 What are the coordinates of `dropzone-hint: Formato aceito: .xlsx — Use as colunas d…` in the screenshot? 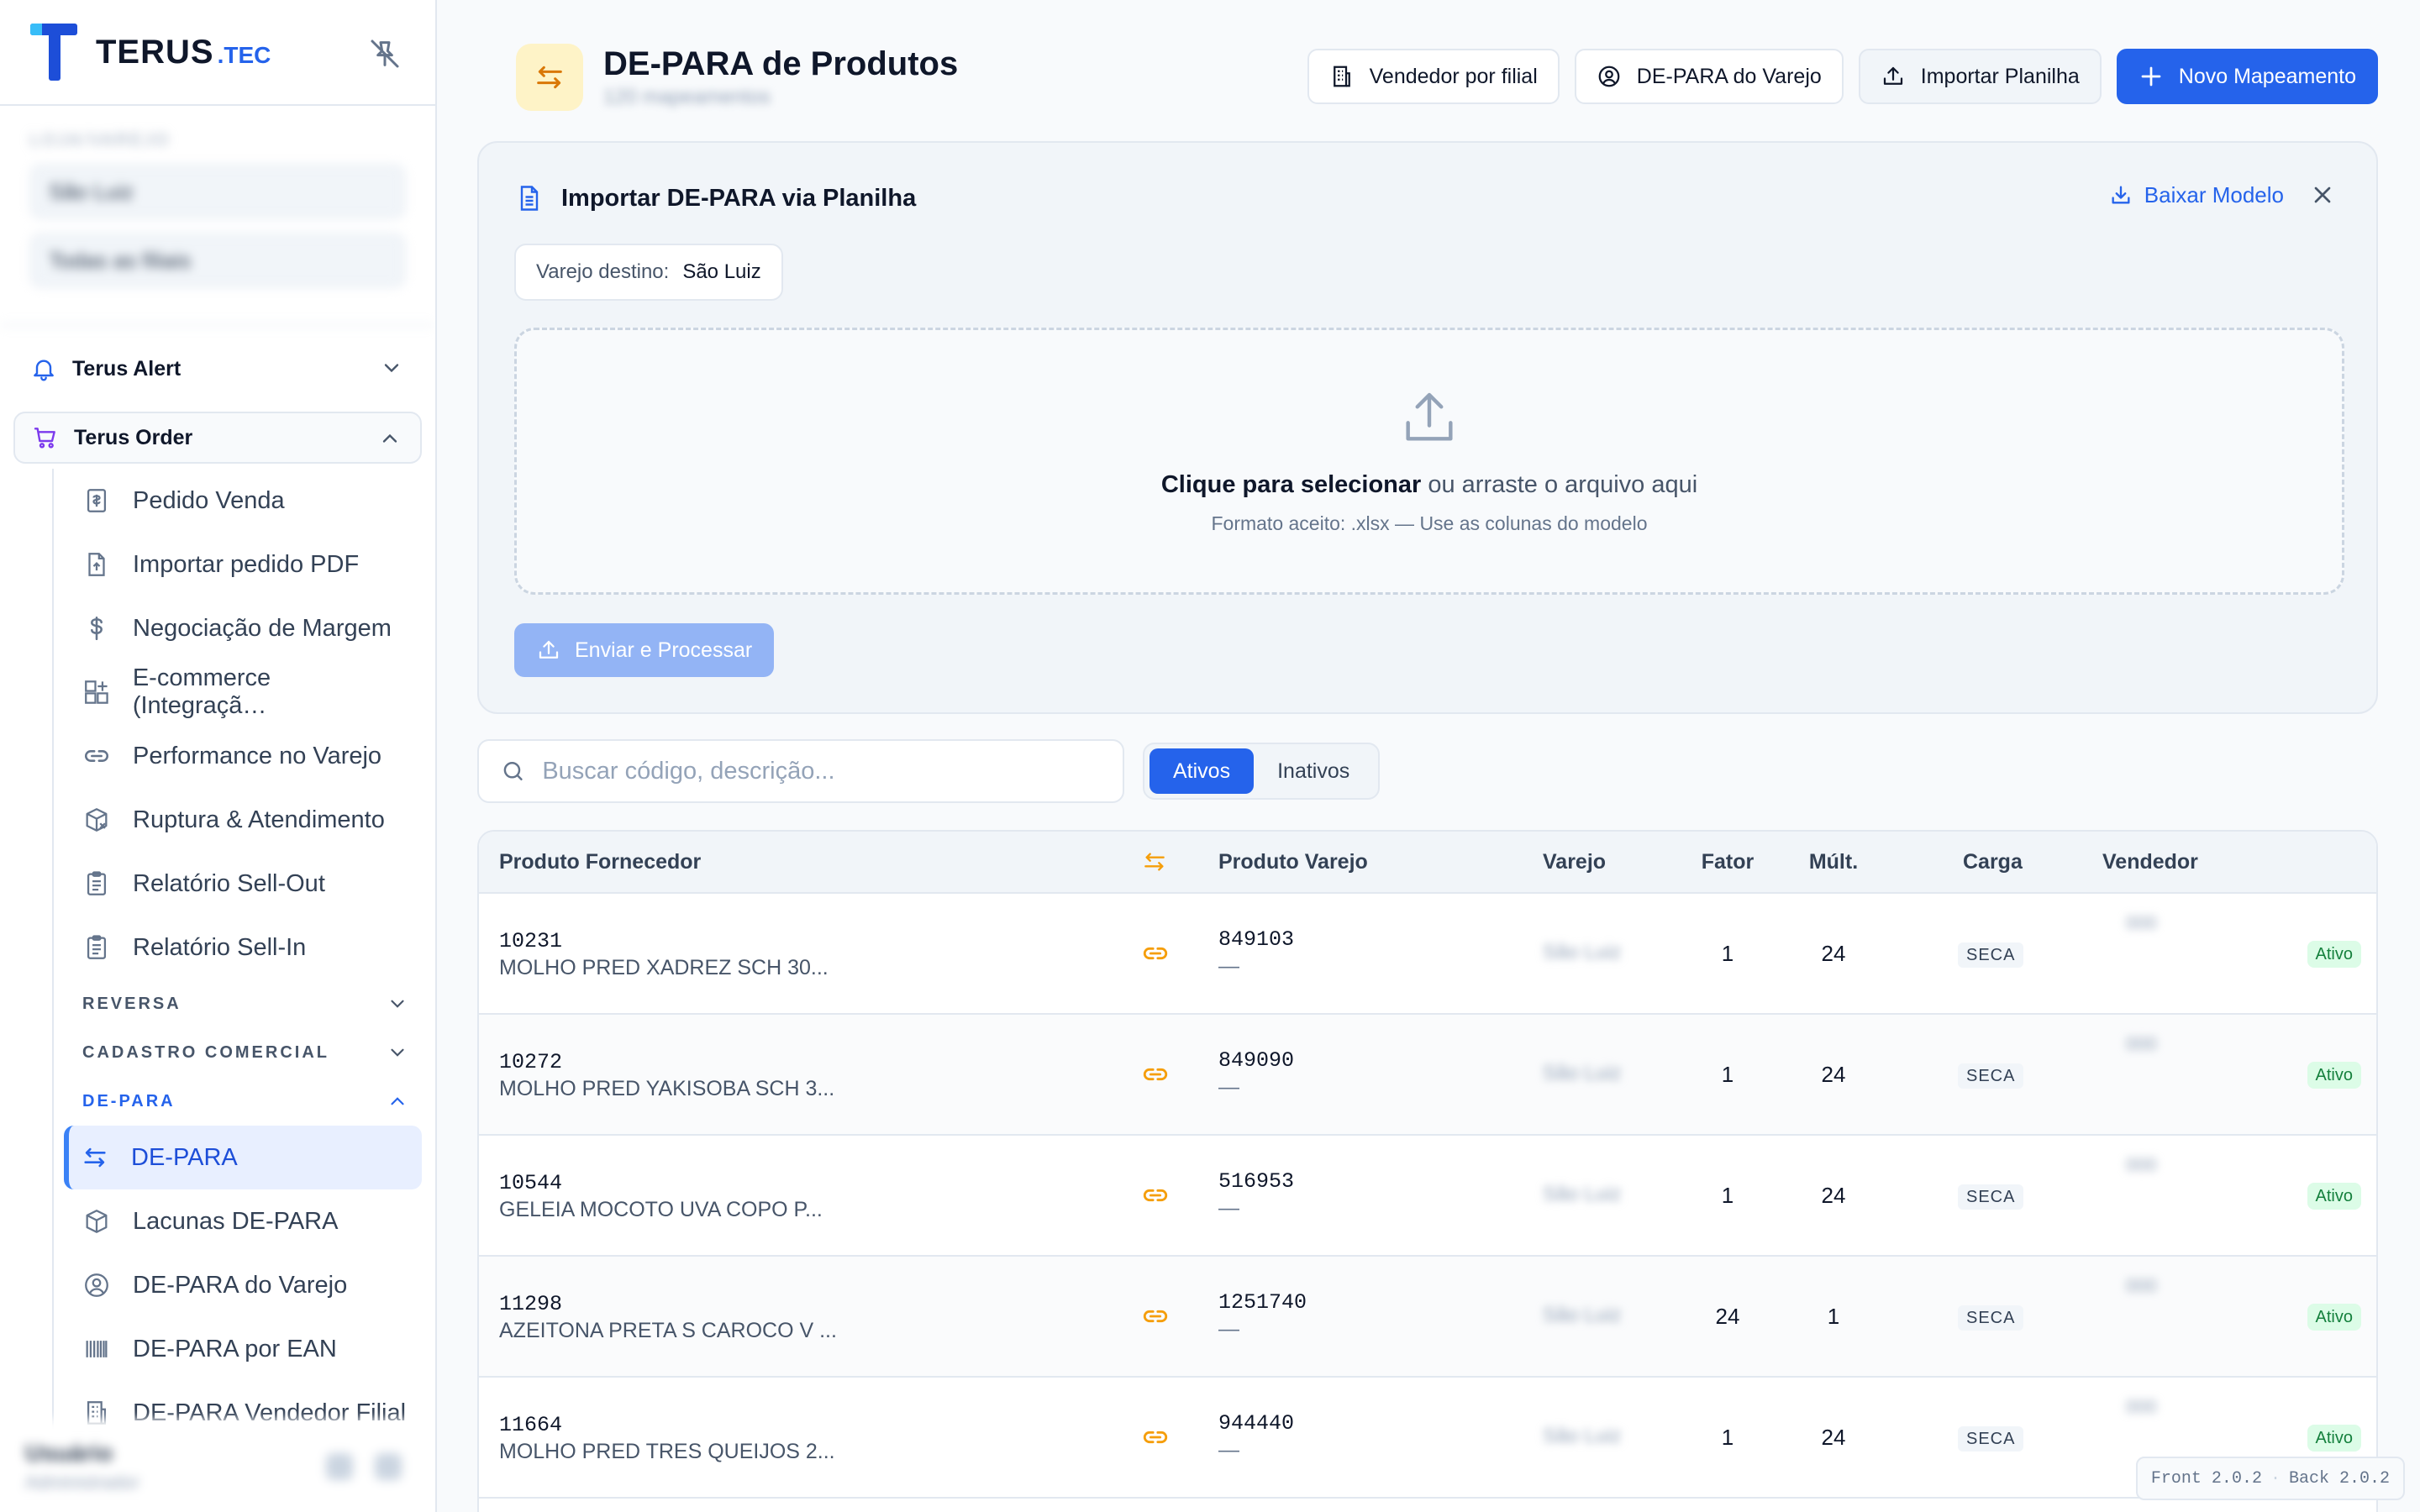 It's located at (1429, 523).